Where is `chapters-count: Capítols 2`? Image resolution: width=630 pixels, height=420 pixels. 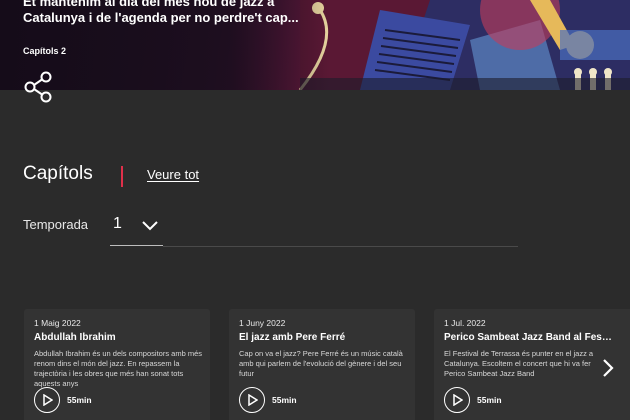
chapters-count: Capítols 2 is located at coordinates (45, 51).